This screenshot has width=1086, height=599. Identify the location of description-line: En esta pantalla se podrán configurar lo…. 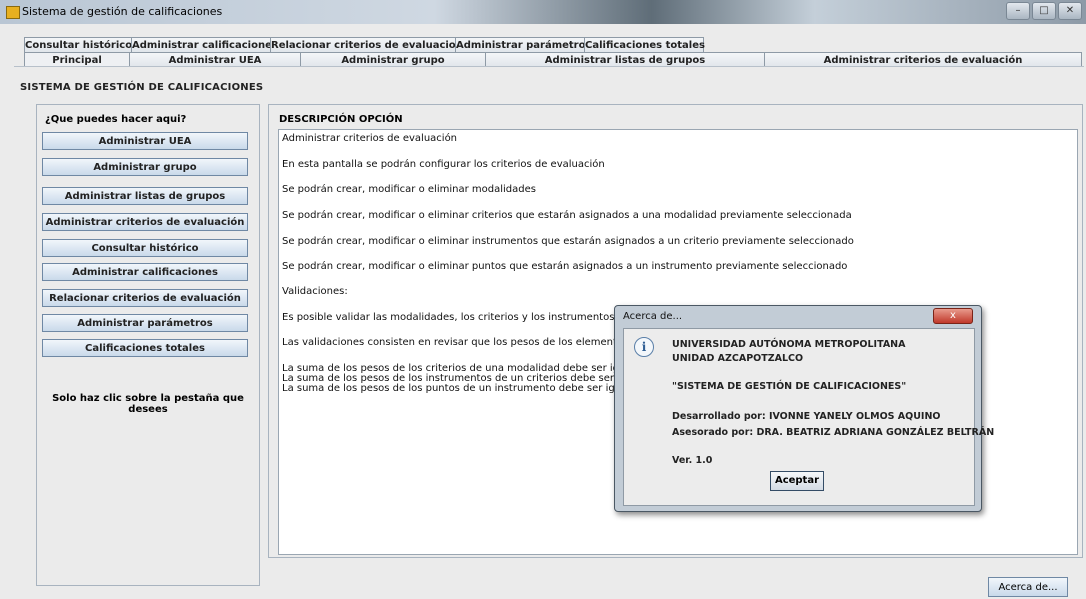
(443, 164).